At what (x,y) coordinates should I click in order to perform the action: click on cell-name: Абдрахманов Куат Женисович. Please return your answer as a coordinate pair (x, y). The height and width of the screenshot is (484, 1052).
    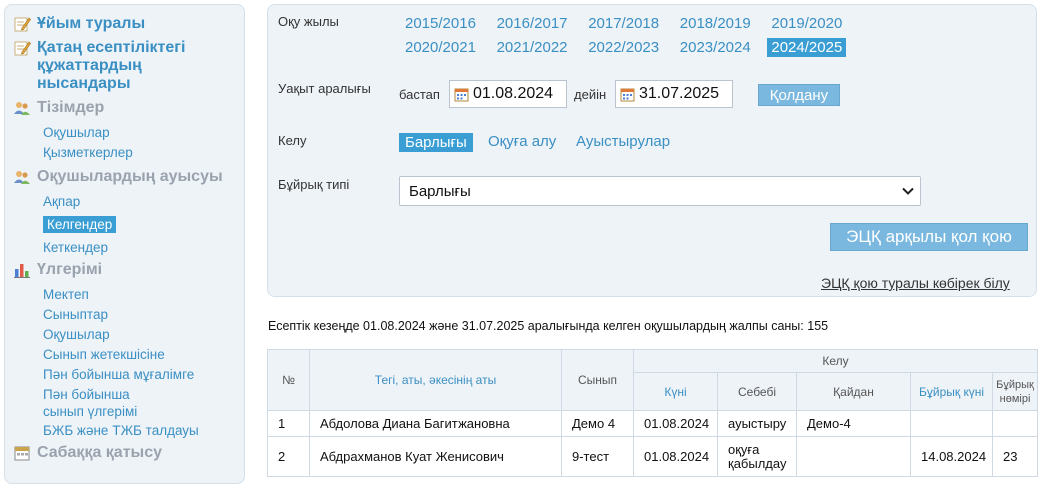
    Looking at the image, I should click on (435, 456).